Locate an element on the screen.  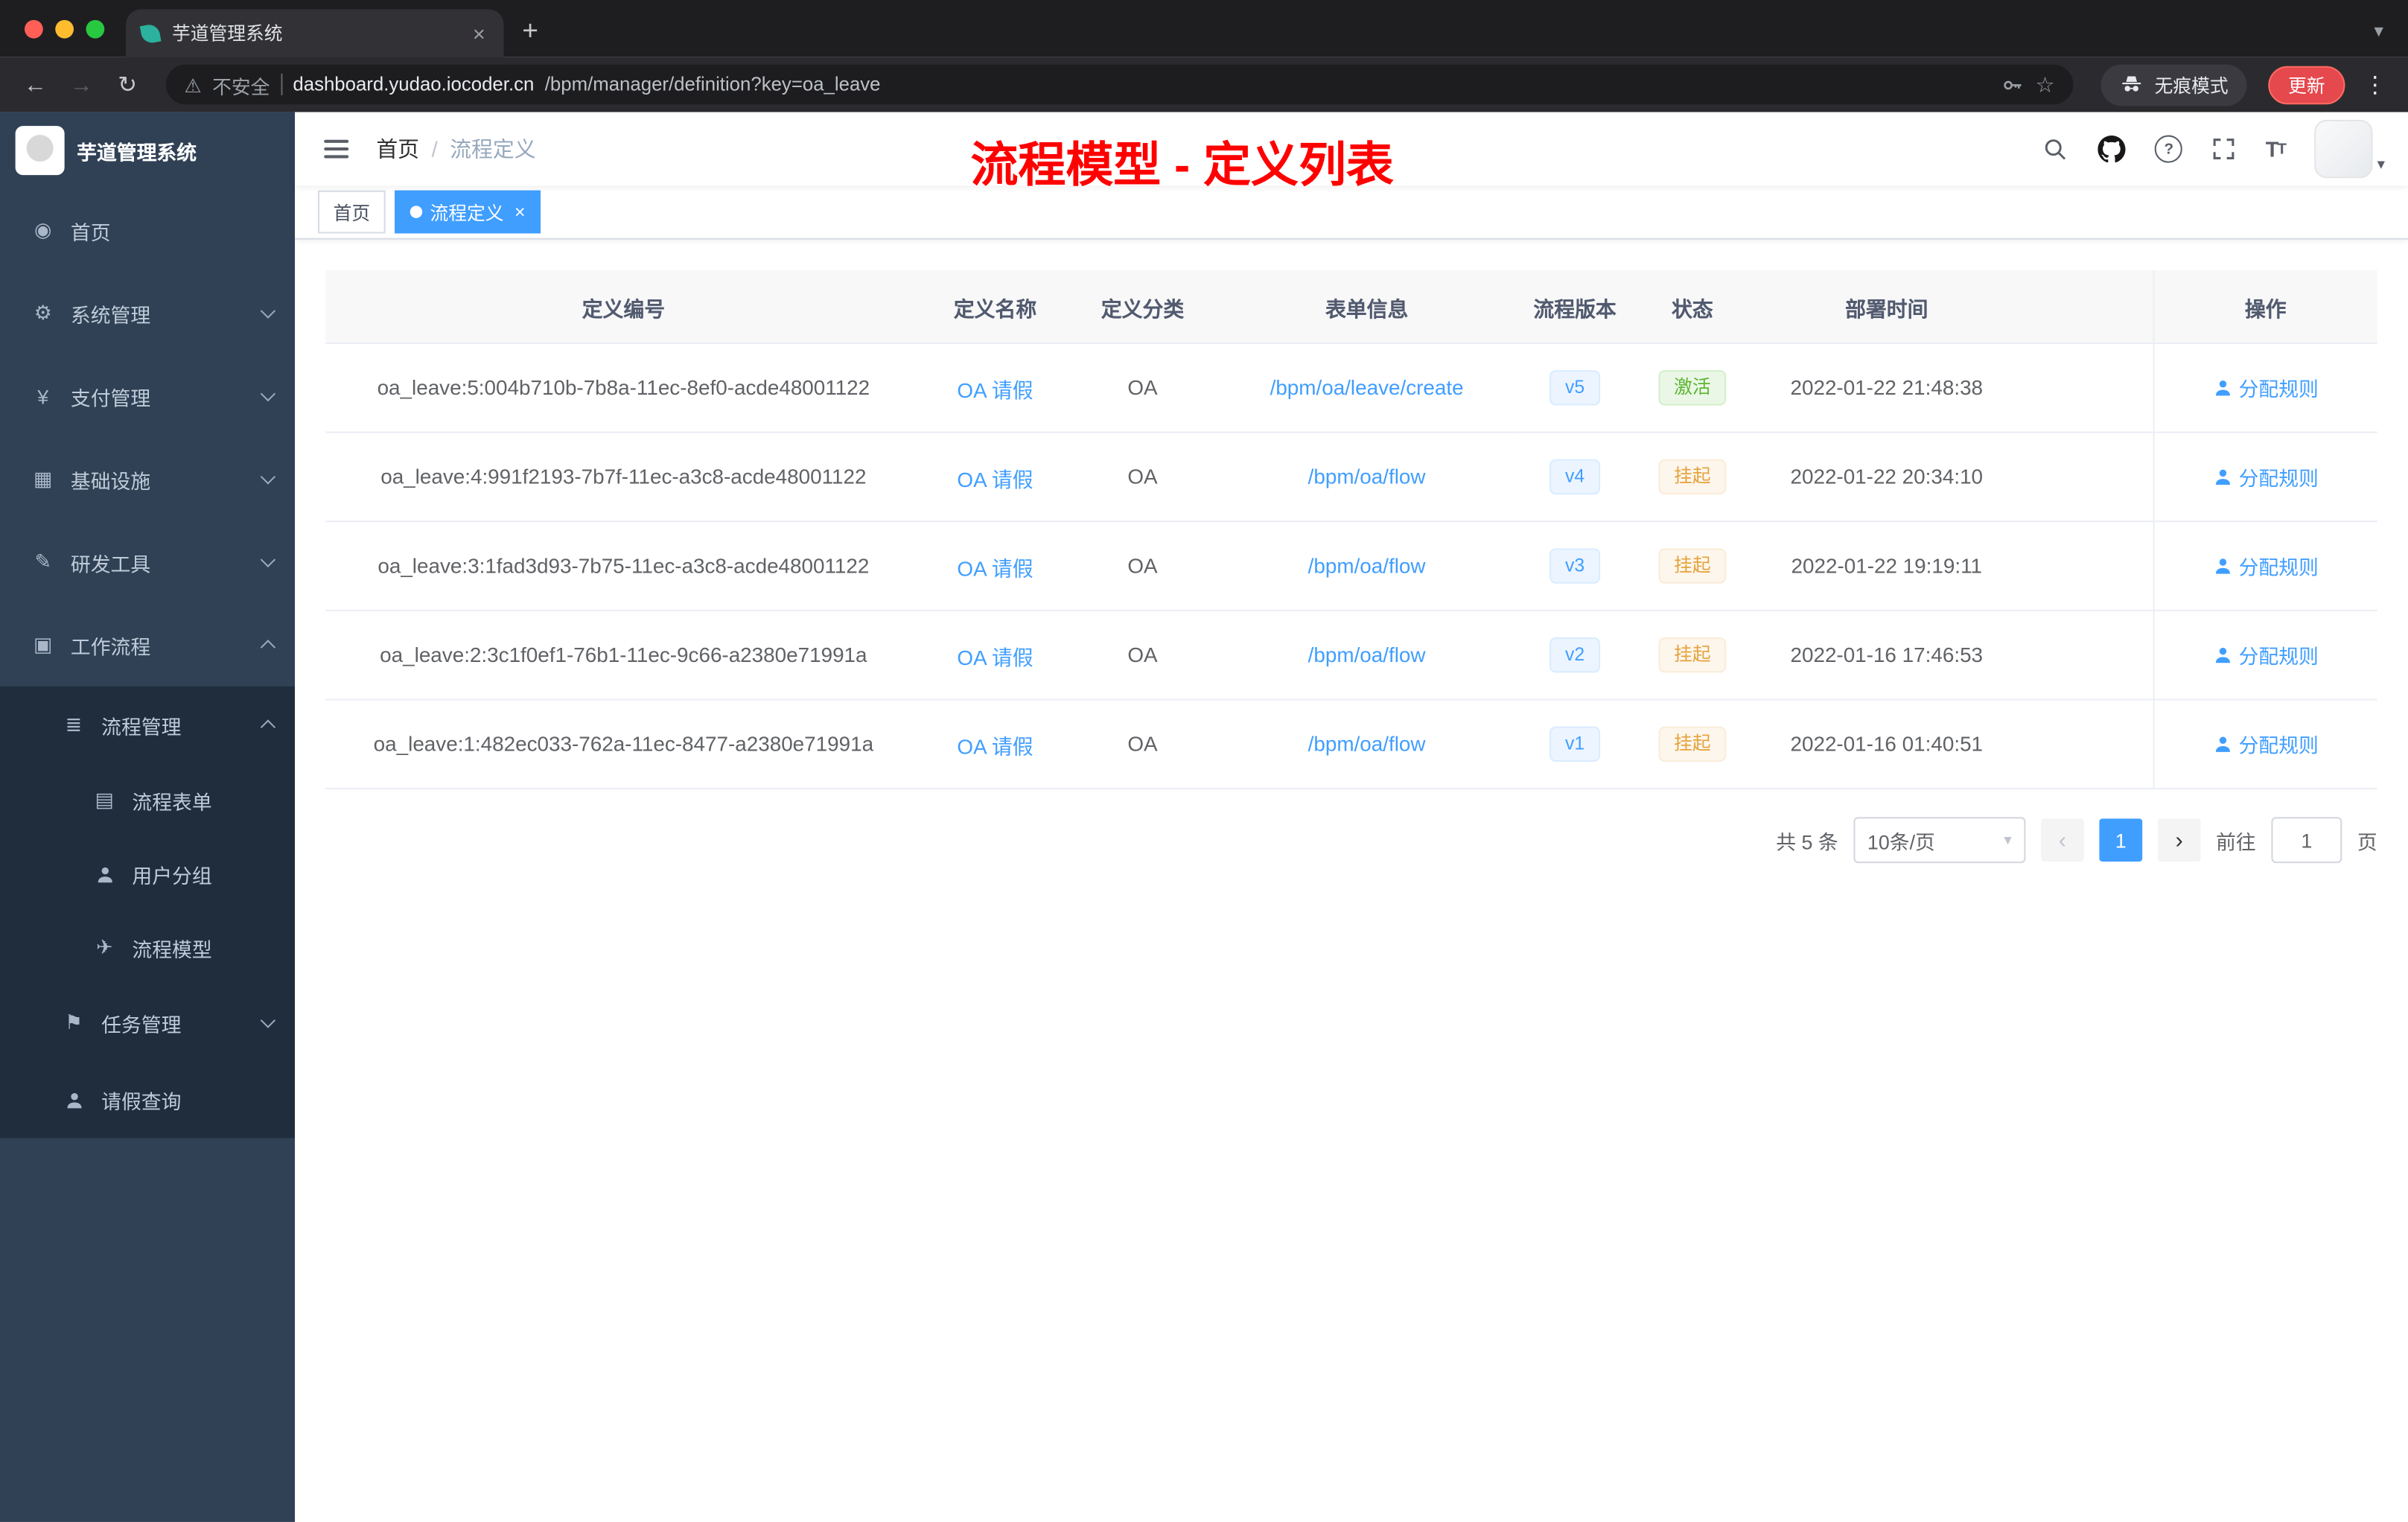
app-logo-row: 芋道管理系统 is located at coordinates (147, 150).